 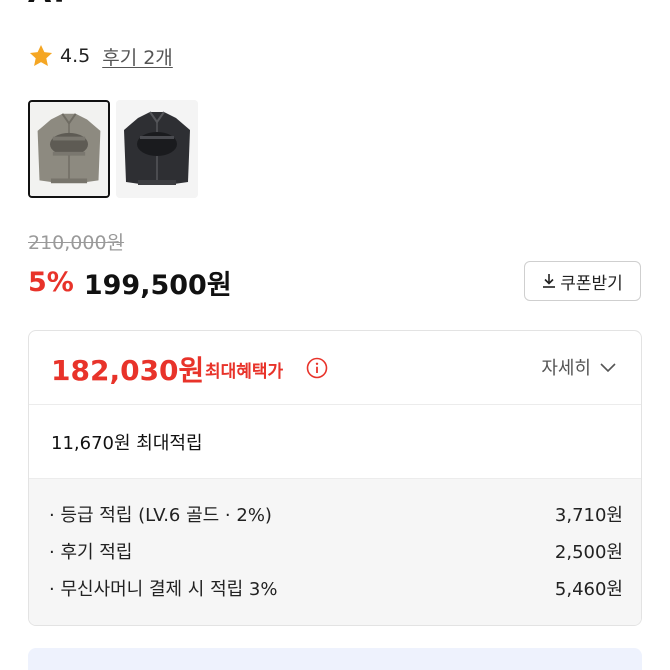 What do you see at coordinates (591, 283) in the screenshot?
I see `coupon-label: 쿠폰받기` at bounding box center [591, 283].